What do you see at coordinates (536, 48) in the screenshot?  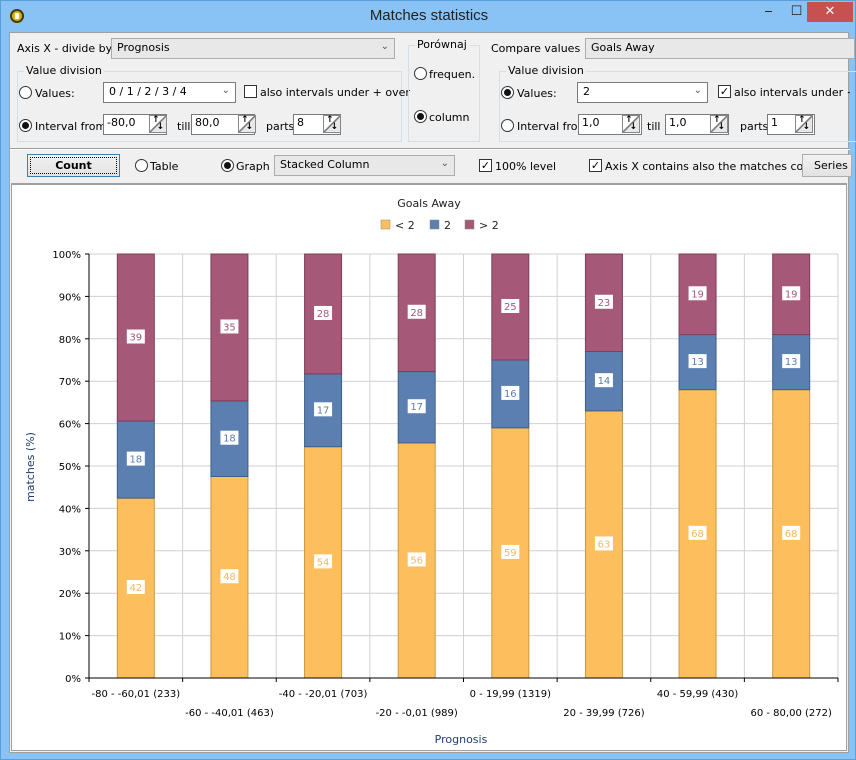 I see `compare-values-label: Compare values` at bounding box center [536, 48].